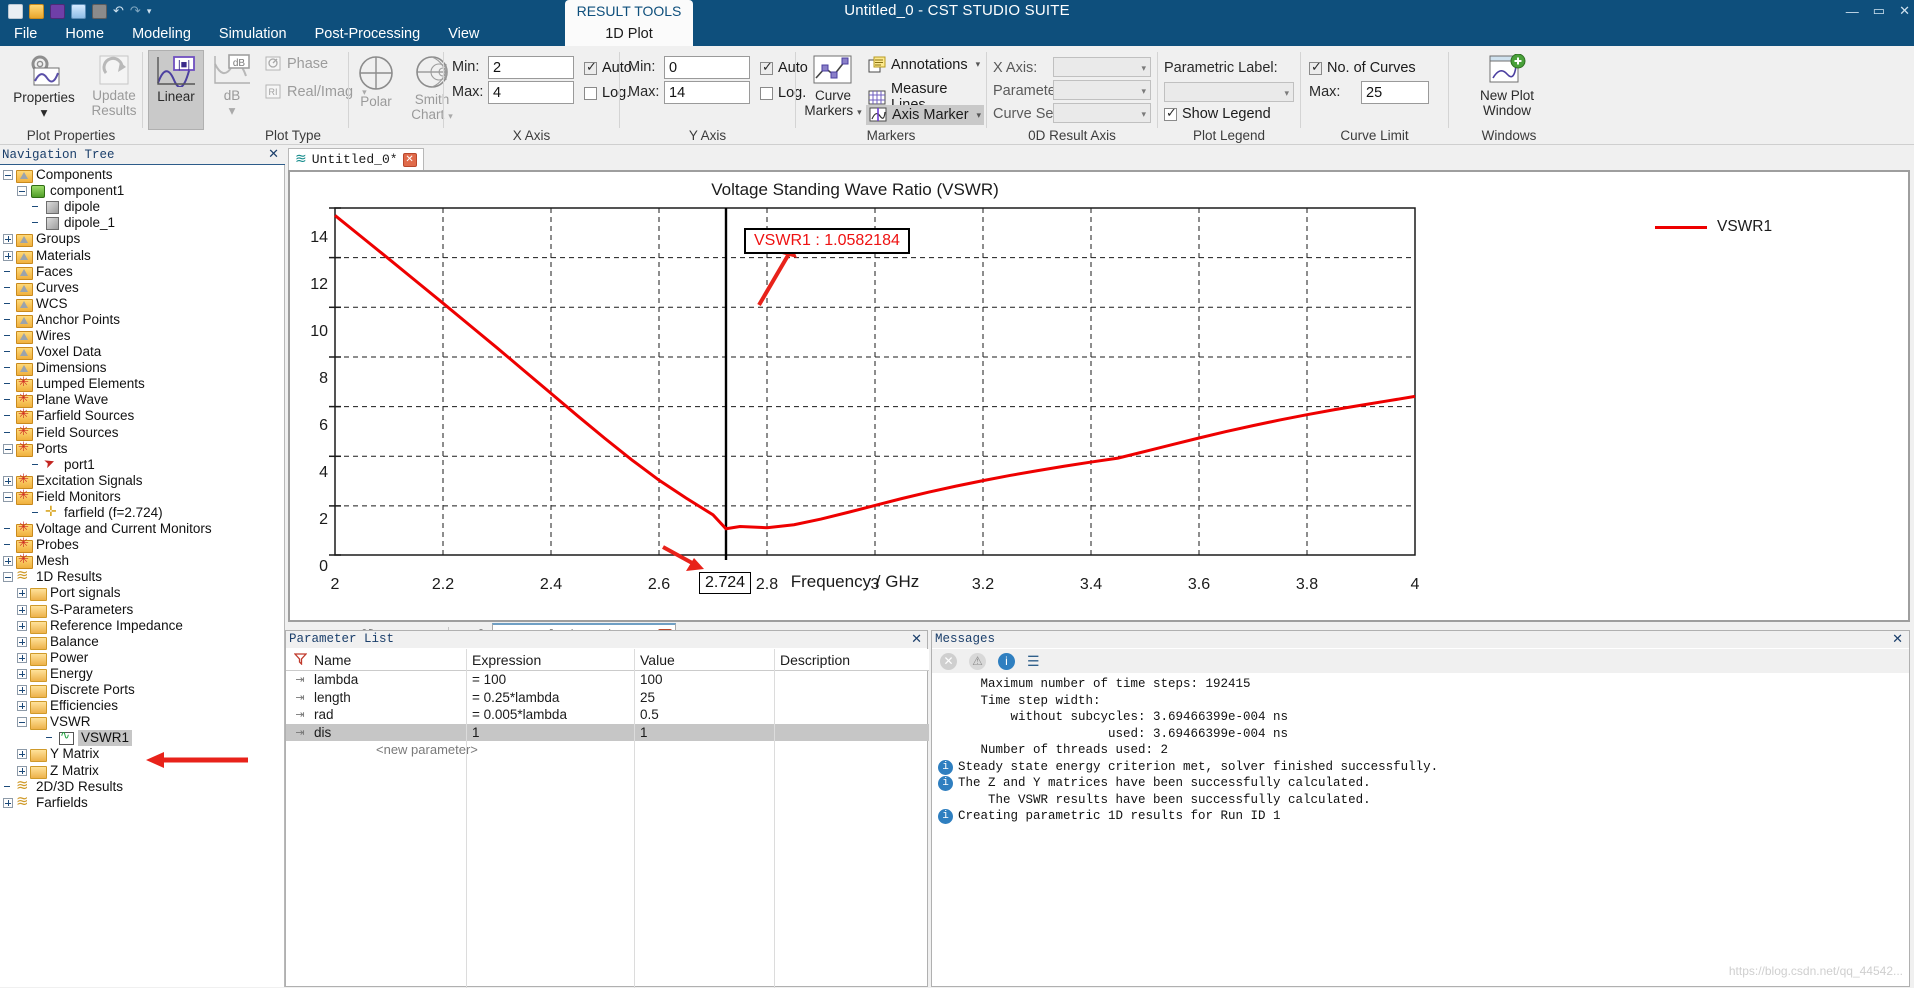 The image size is (1914, 988). What do you see at coordinates (161, 34) in the screenshot?
I see `tab-modeling: Modeling` at bounding box center [161, 34].